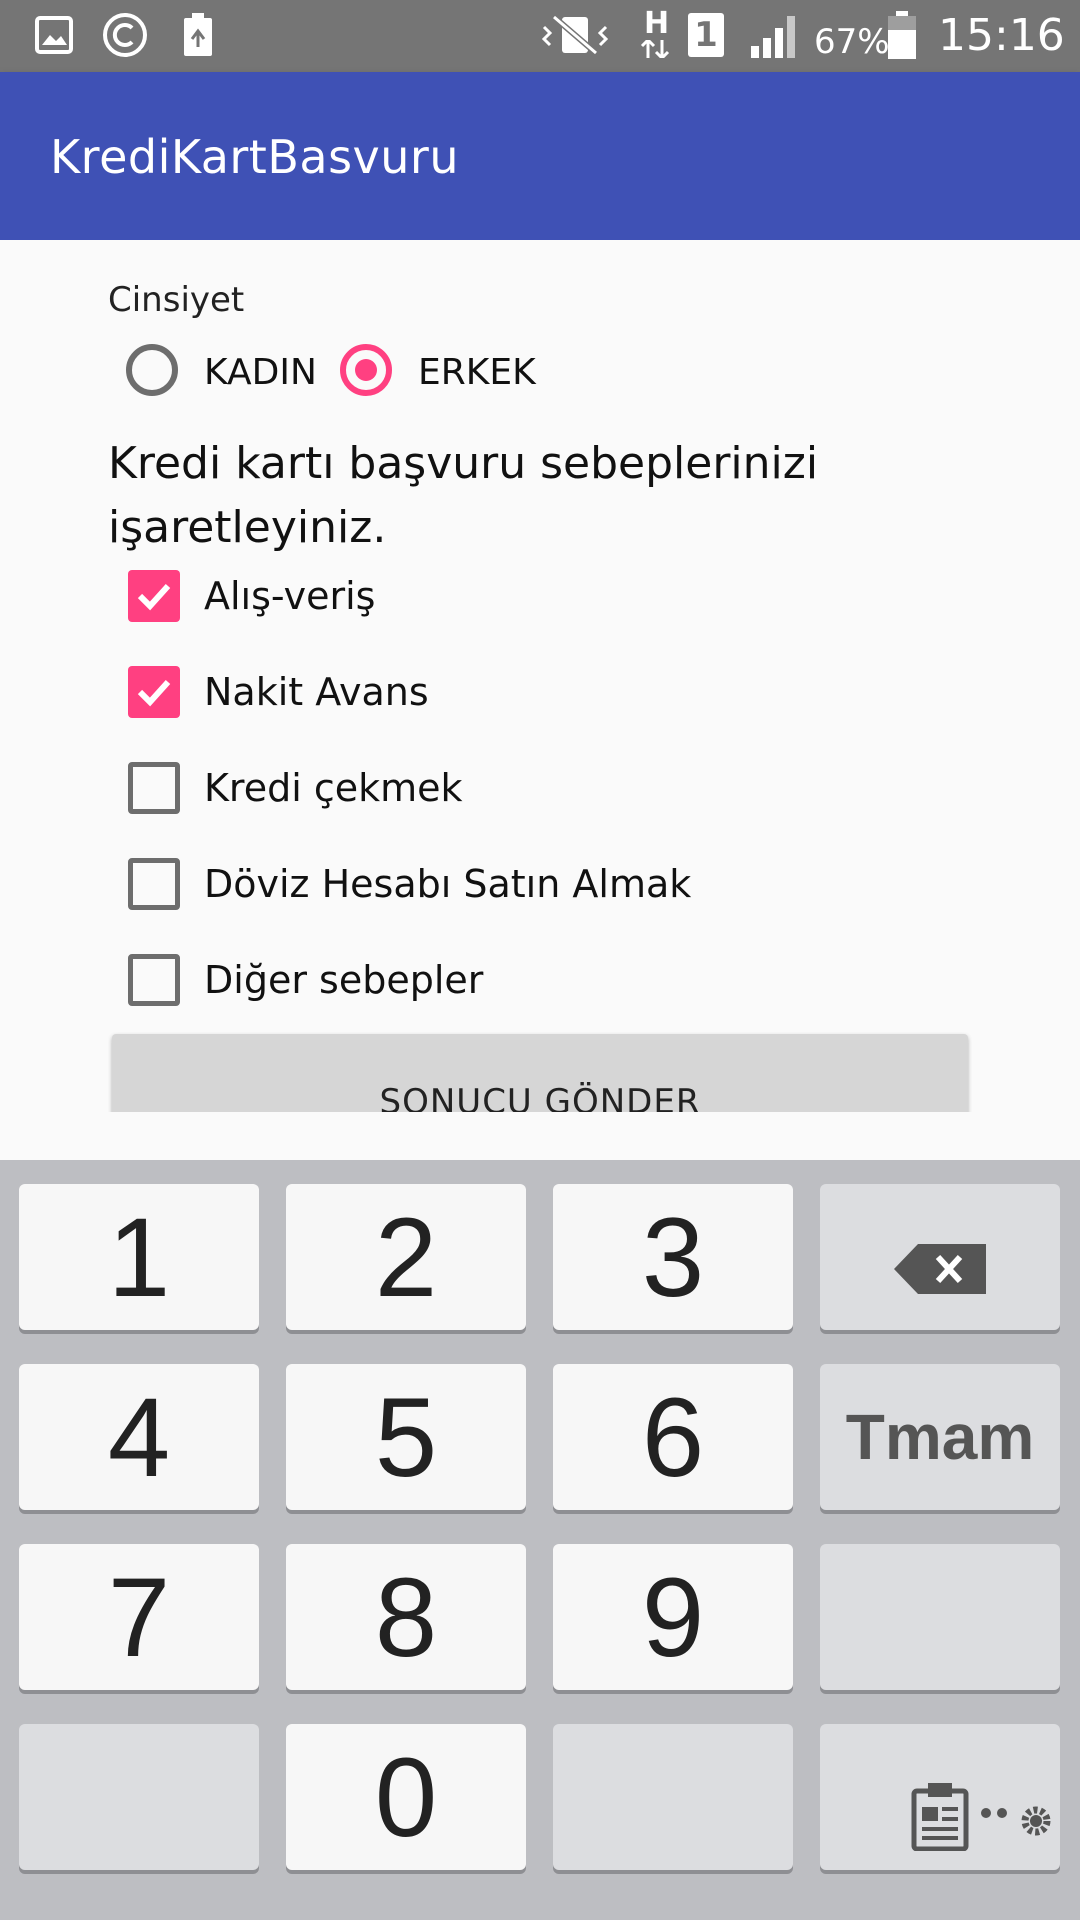 Image resolution: width=1080 pixels, height=1920 pixels. I want to click on checkbox-nakit-avans-label: Nakit Avans, so click(316, 692).